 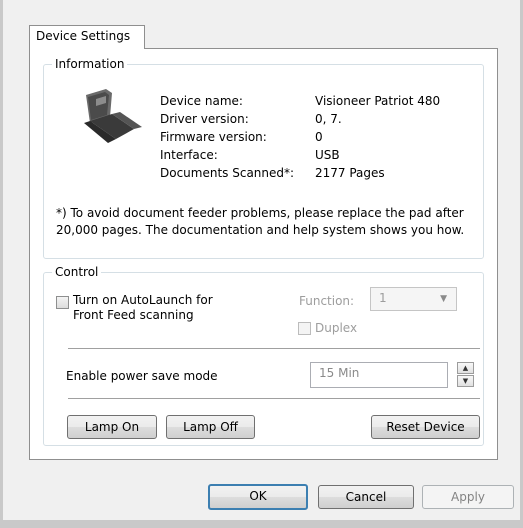 I want to click on window-frame-left, so click(x=1, y=264).